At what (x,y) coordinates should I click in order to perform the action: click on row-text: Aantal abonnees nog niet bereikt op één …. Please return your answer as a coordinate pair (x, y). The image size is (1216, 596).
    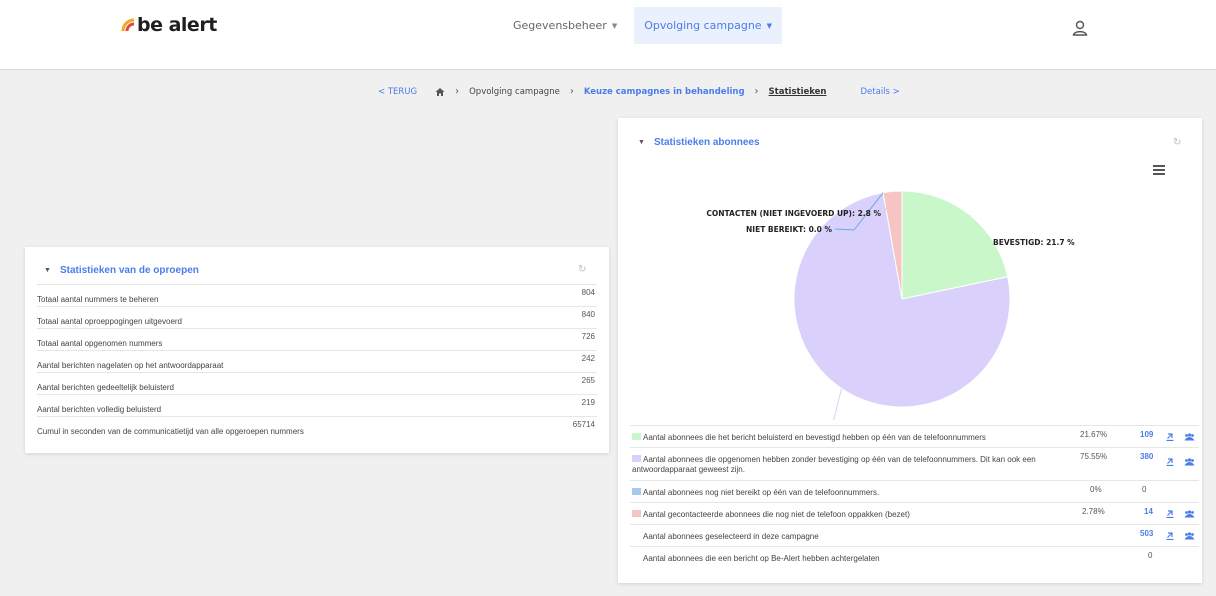
    Looking at the image, I should click on (761, 492).